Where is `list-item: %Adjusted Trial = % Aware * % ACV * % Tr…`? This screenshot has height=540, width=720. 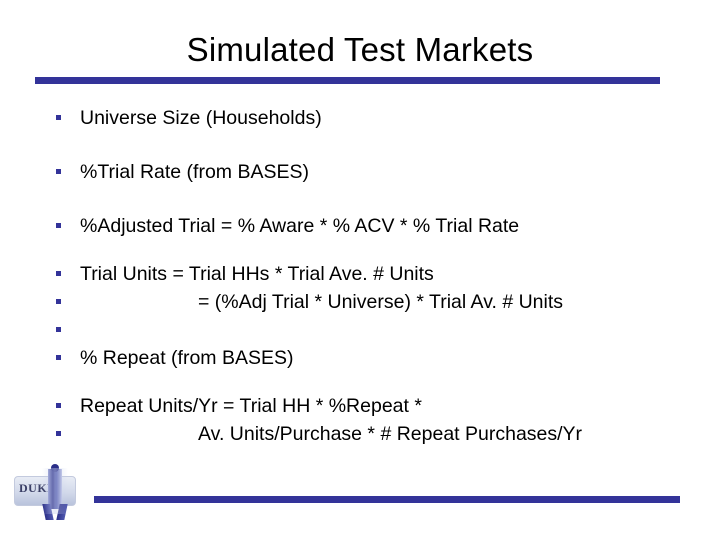
list-item: %Adjusted Trial = % Aware * % ACV * % Tr… is located at coordinates (360, 226).